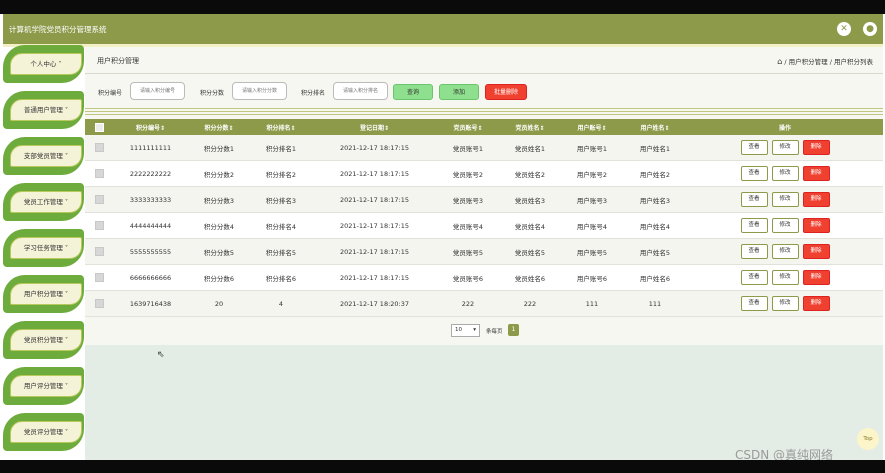  Describe the element at coordinates (374, 303) in the screenshot. I see `table-cell: 2021-12-17 18:20:37` at that location.